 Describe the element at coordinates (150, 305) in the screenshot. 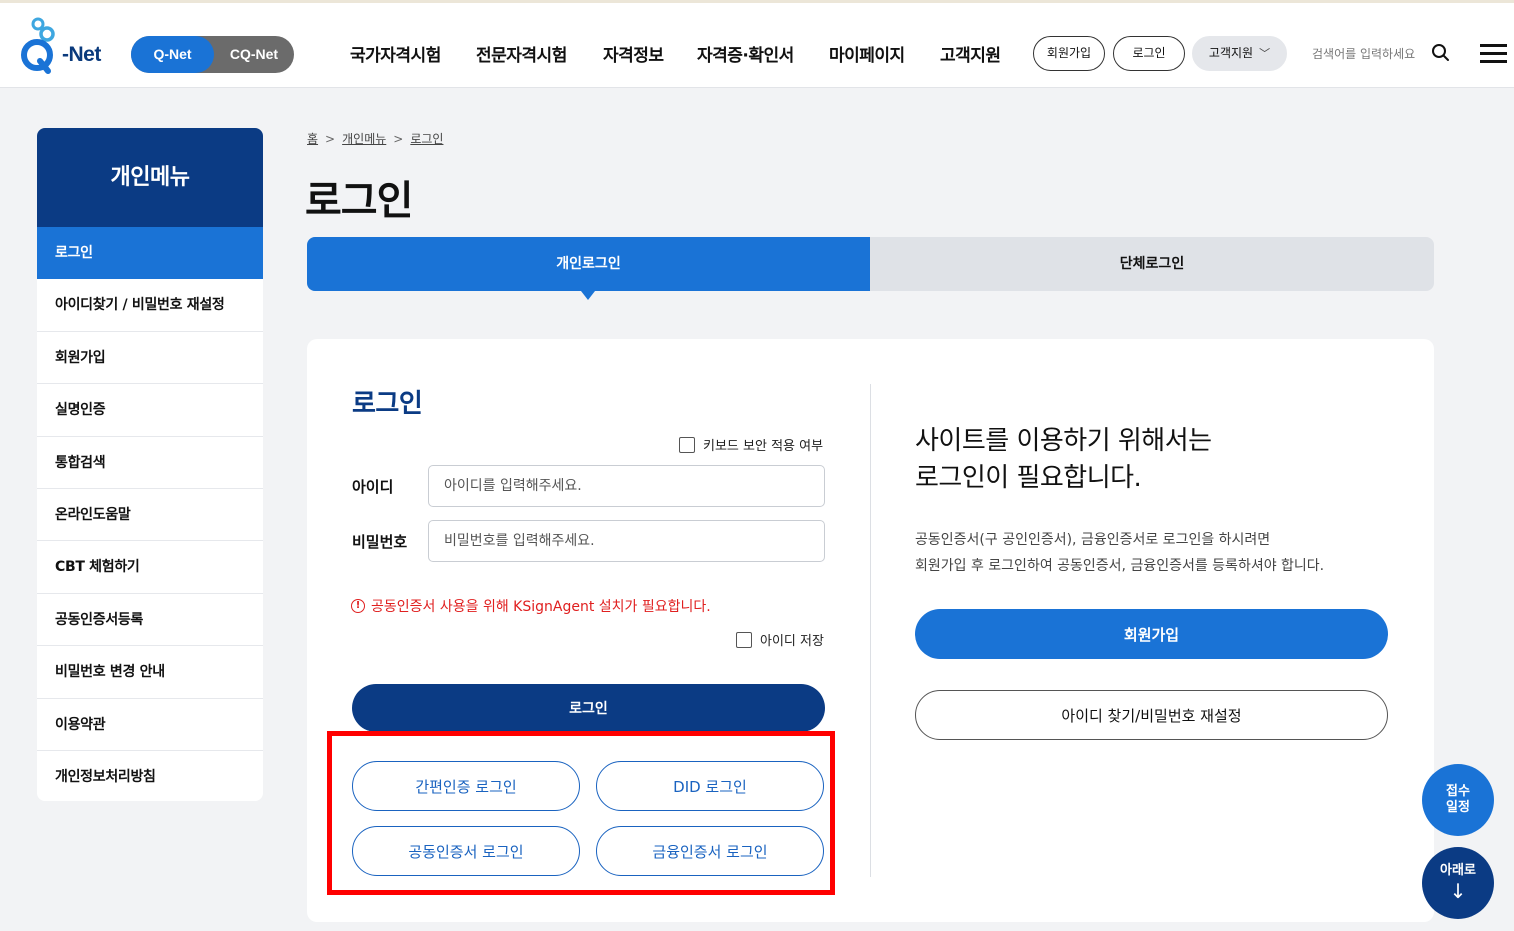

I see `sidebar-item-find-id: 아이디찾기 / 비밀번호 재설정` at that location.